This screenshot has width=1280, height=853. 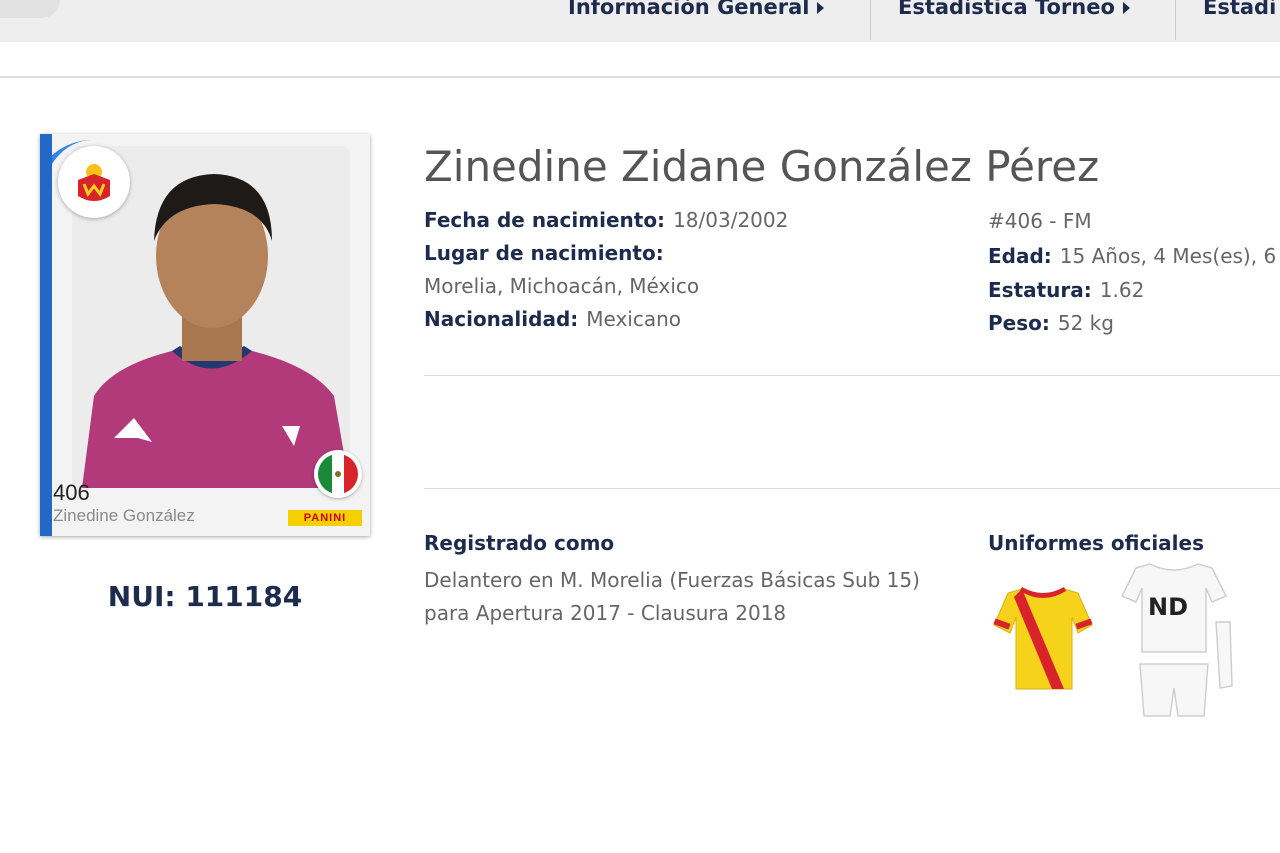 I want to click on panini-logo: PANINI, so click(x=325, y=518).